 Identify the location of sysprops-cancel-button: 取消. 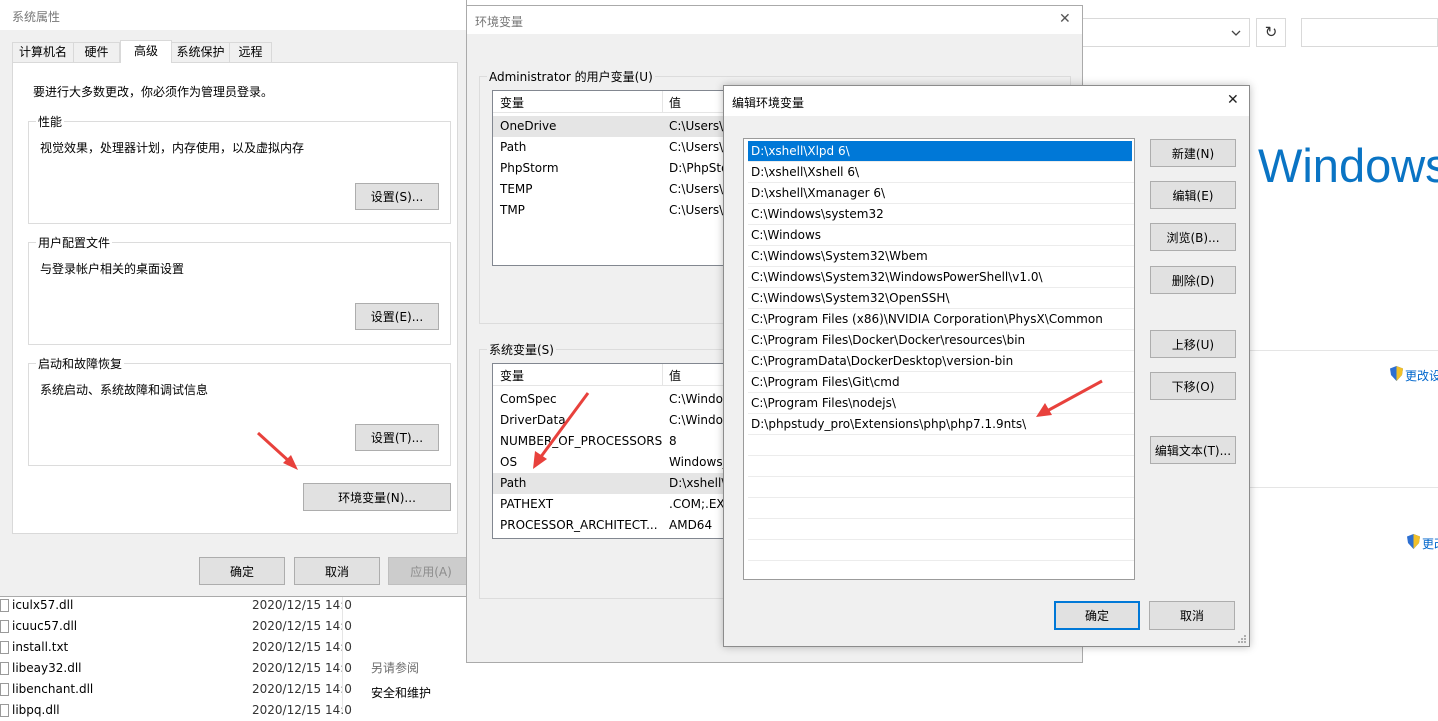
(337, 571).